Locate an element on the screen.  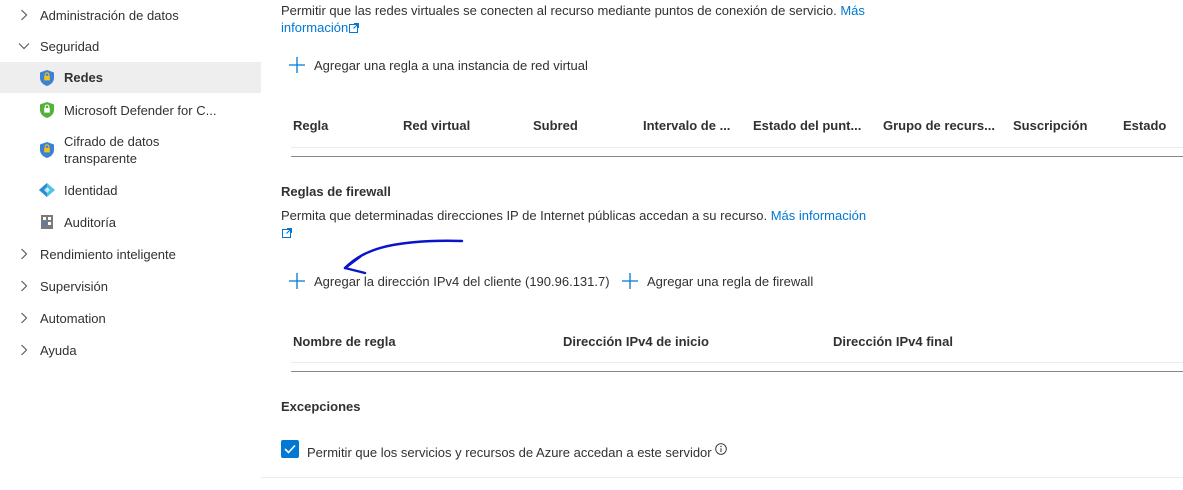
column-header: Dirección IPv4 final is located at coordinates (963, 341).